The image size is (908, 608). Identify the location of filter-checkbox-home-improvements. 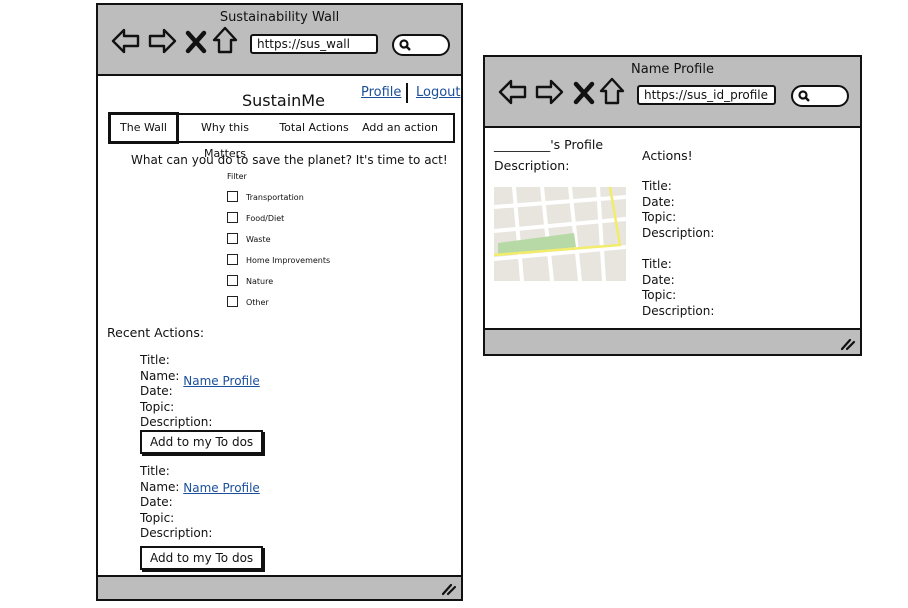
(232, 259).